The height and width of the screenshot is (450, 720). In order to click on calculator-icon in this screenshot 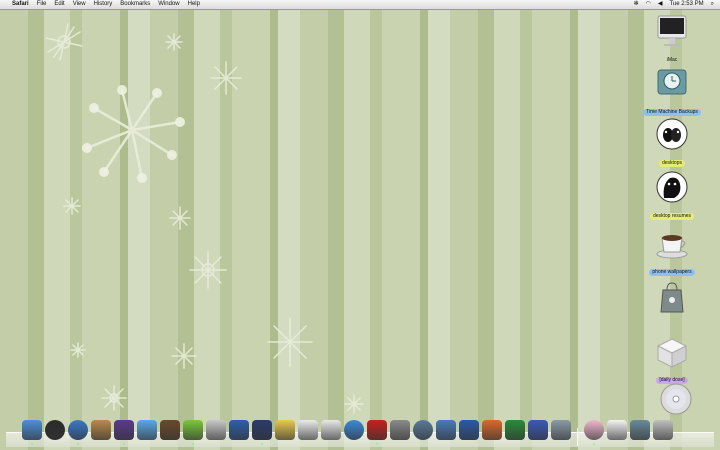, I will do `click(216, 430)`.